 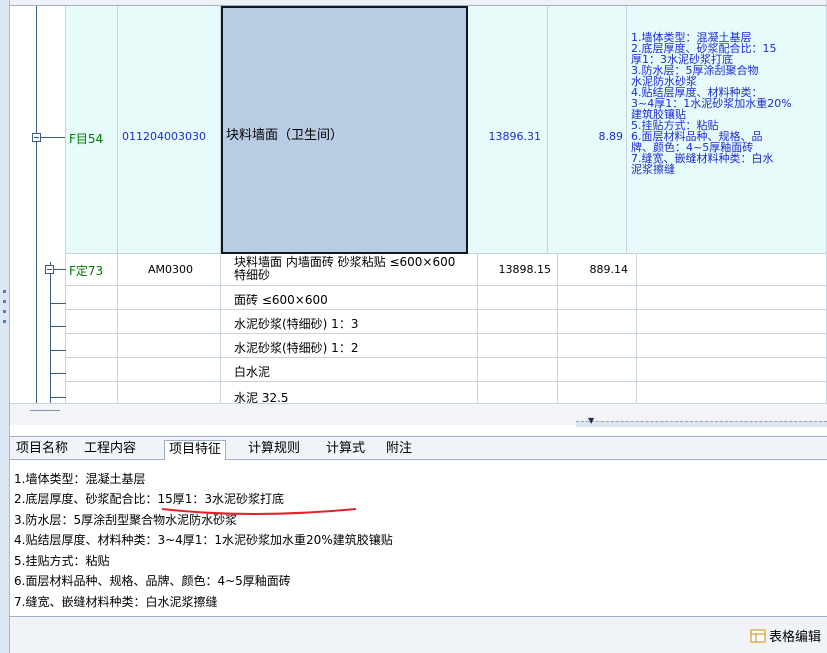 I want to click on row2-feature-cell, so click(x=732, y=270).